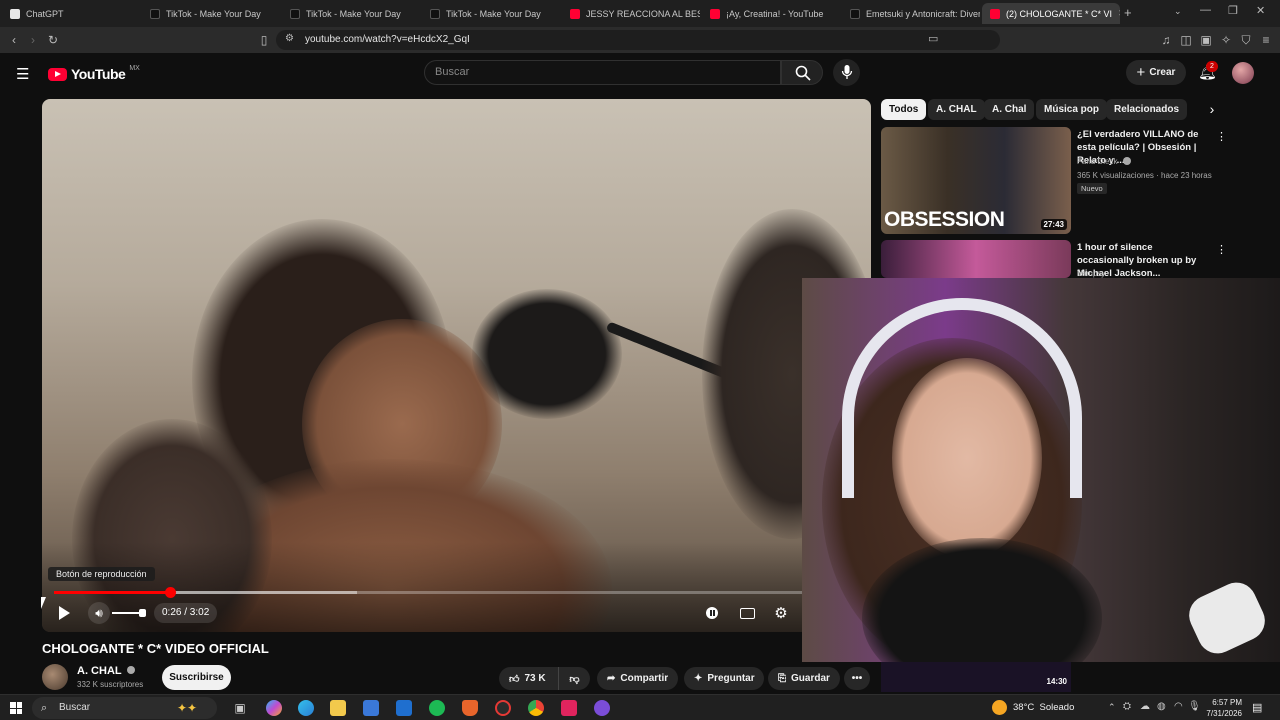 The width and height of the screenshot is (1280, 720). Describe the element at coordinates (404, 708) in the screenshot. I see `outlook-icon` at that location.